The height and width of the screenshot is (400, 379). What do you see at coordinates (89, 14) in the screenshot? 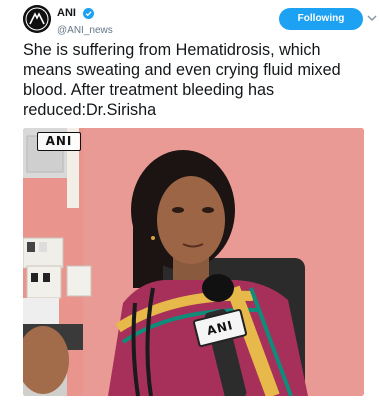
I see `verified-badge-icon` at bounding box center [89, 14].